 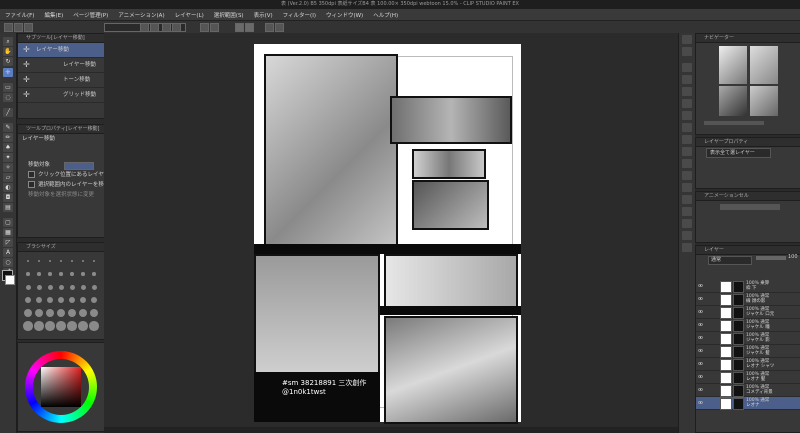 I want to click on menu-selection: 選択範囲(S), so click(x=229, y=15).